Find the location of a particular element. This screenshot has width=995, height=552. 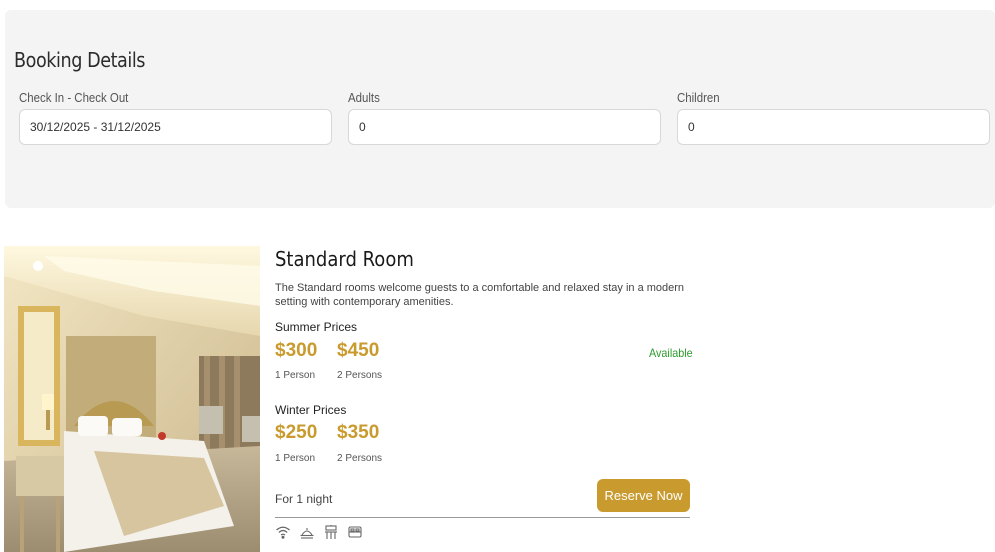

room-title: Standard Room is located at coordinates (344, 259).